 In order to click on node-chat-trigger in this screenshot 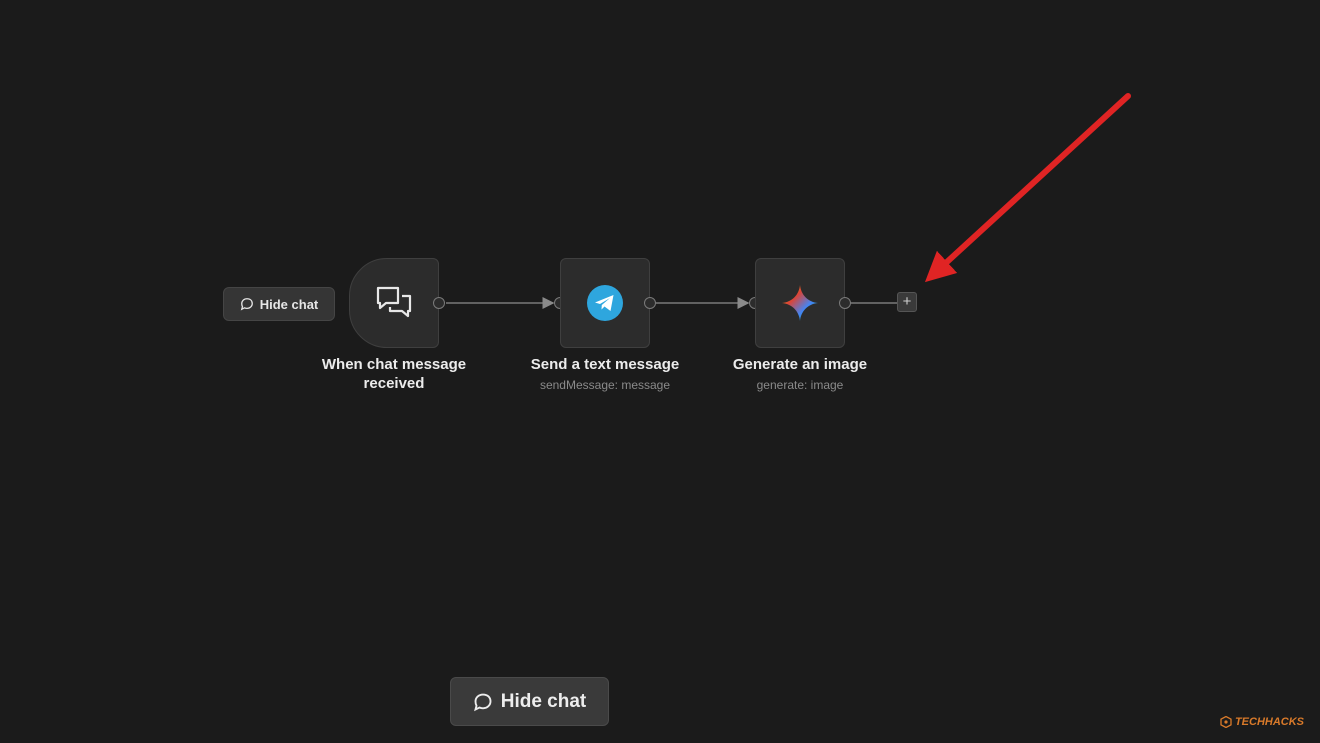, I will do `click(394, 303)`.